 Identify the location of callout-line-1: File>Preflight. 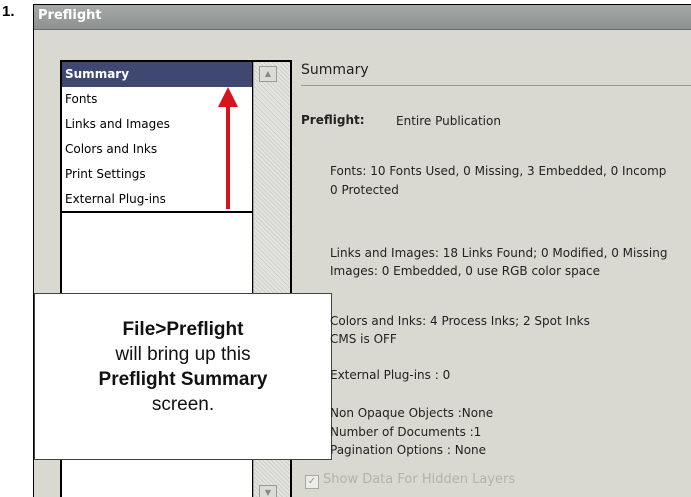
(183, 329).